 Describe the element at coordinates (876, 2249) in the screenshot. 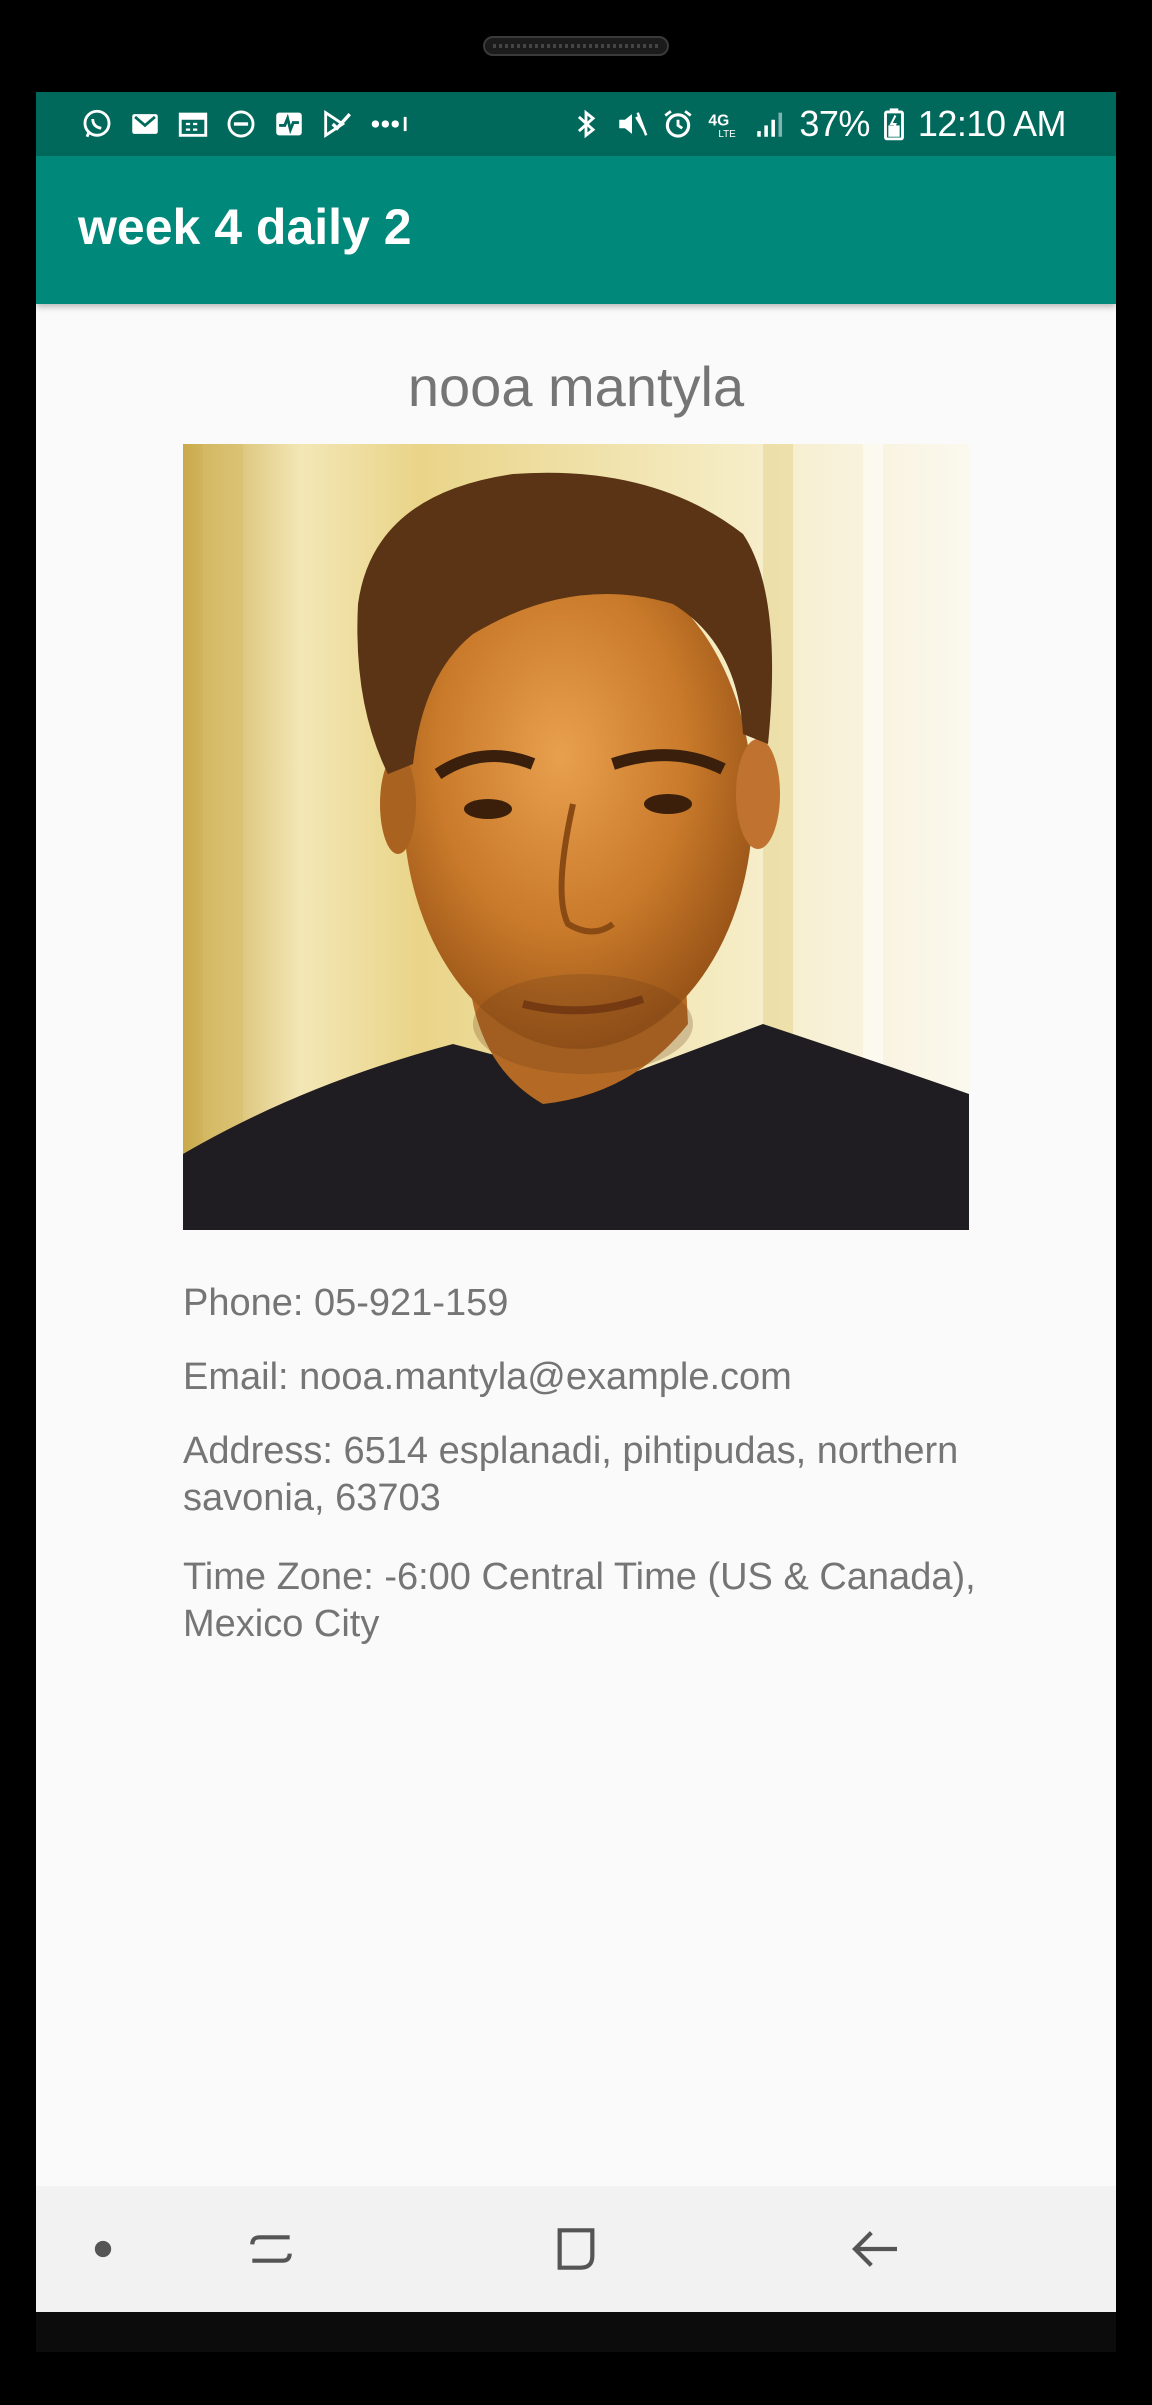

I see `back-icon` at that location.